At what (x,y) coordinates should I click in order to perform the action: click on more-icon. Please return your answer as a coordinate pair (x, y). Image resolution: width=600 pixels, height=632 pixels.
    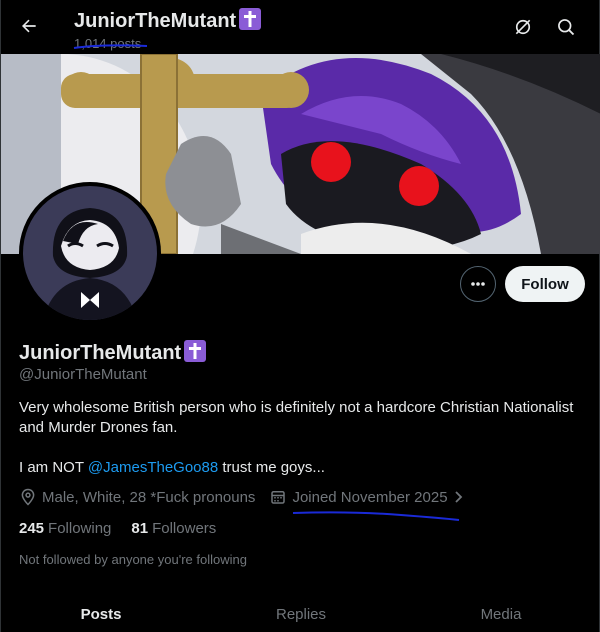
    Looking at the image, I should click on (478, 284).